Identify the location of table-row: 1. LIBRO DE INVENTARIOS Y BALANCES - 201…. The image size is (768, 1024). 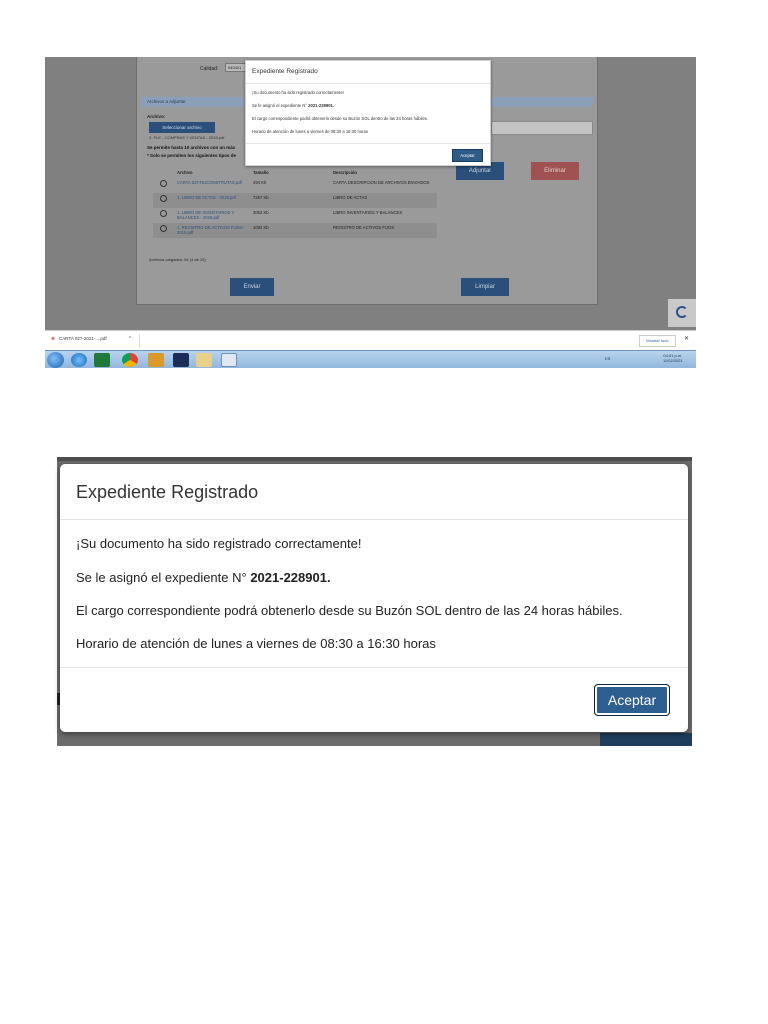
(295, 215).